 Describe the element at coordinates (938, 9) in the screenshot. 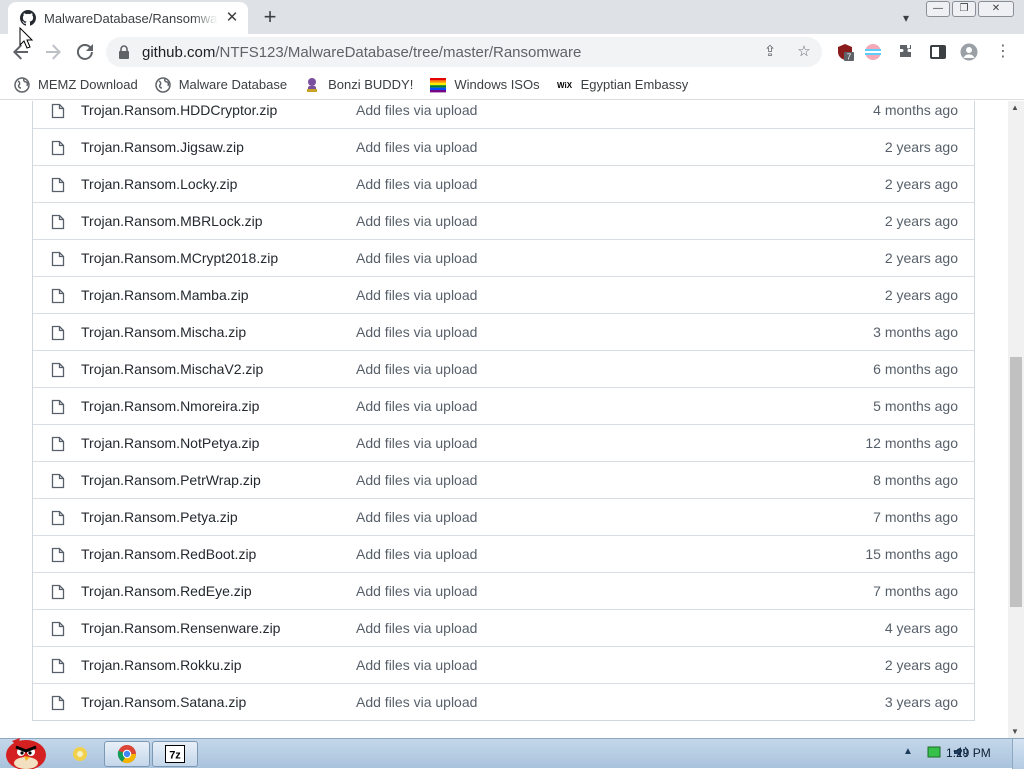

I see `minimize-button: —` at that location.